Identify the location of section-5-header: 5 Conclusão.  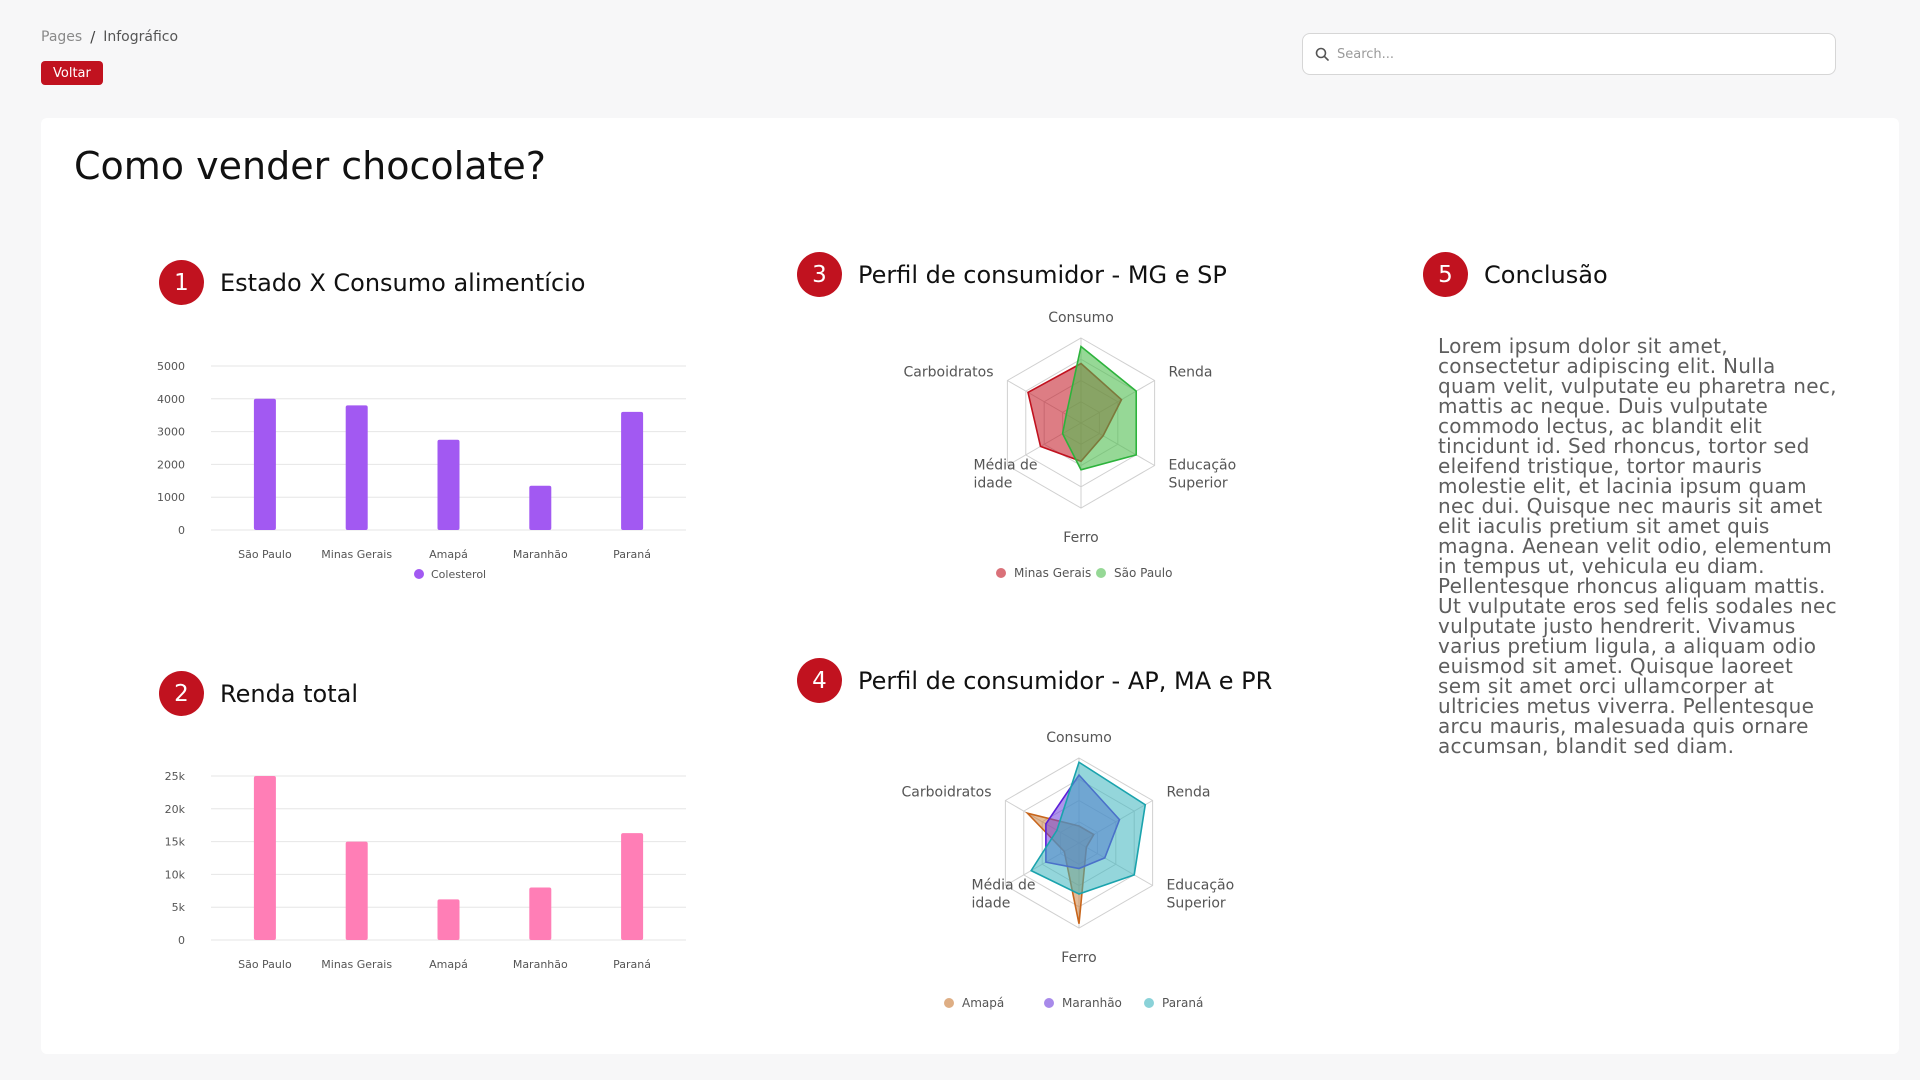
(1515, 274).